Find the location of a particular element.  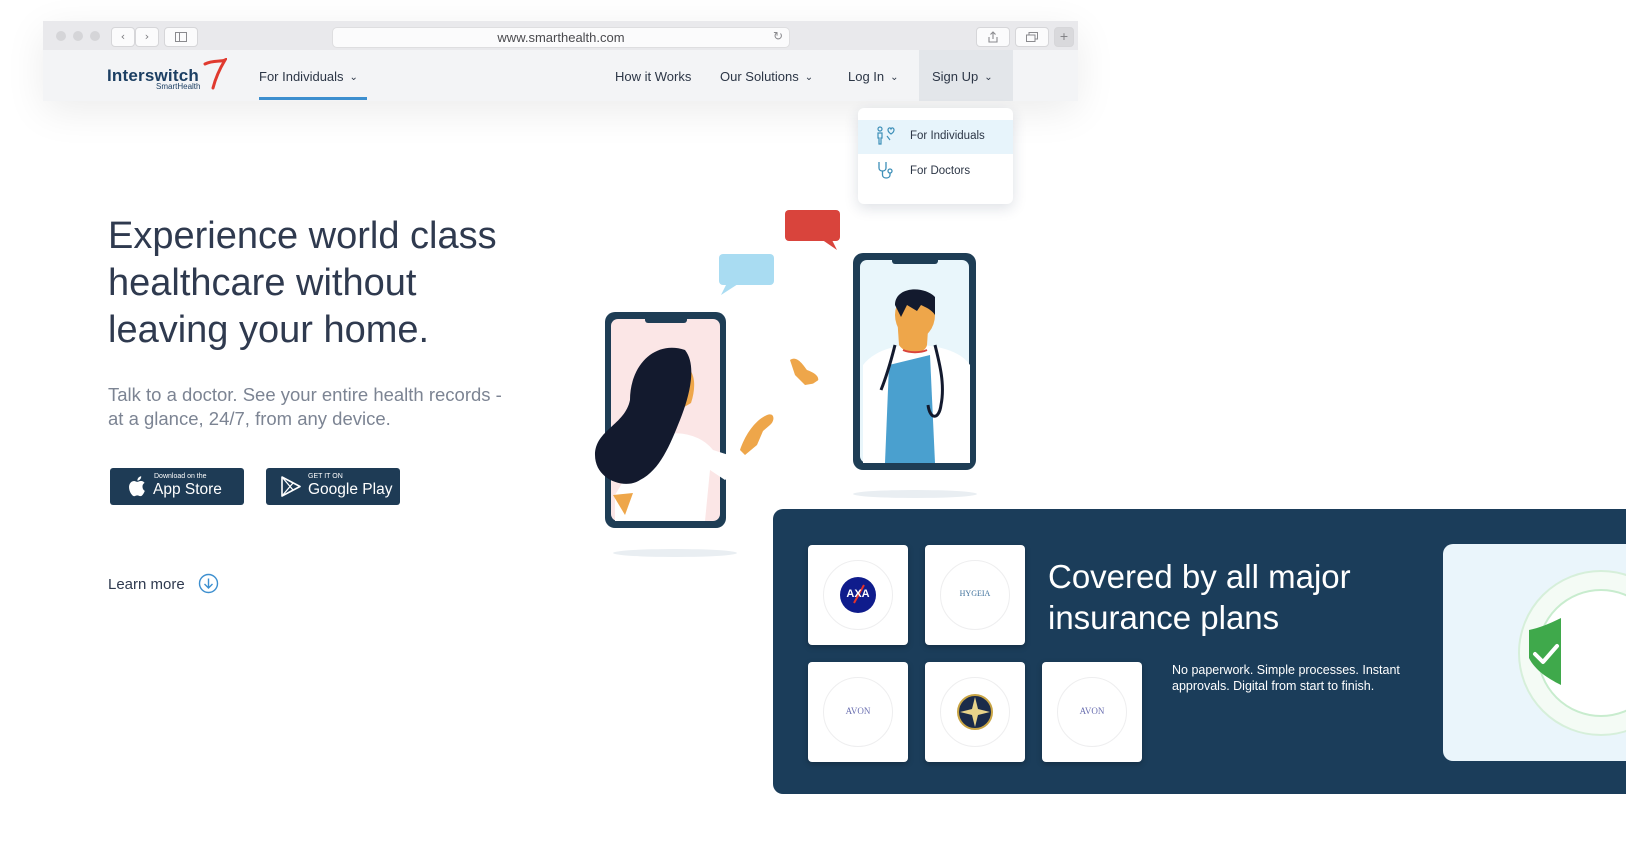

insurance-title-line: Covered by all major is located at coordinates (1199, 576).